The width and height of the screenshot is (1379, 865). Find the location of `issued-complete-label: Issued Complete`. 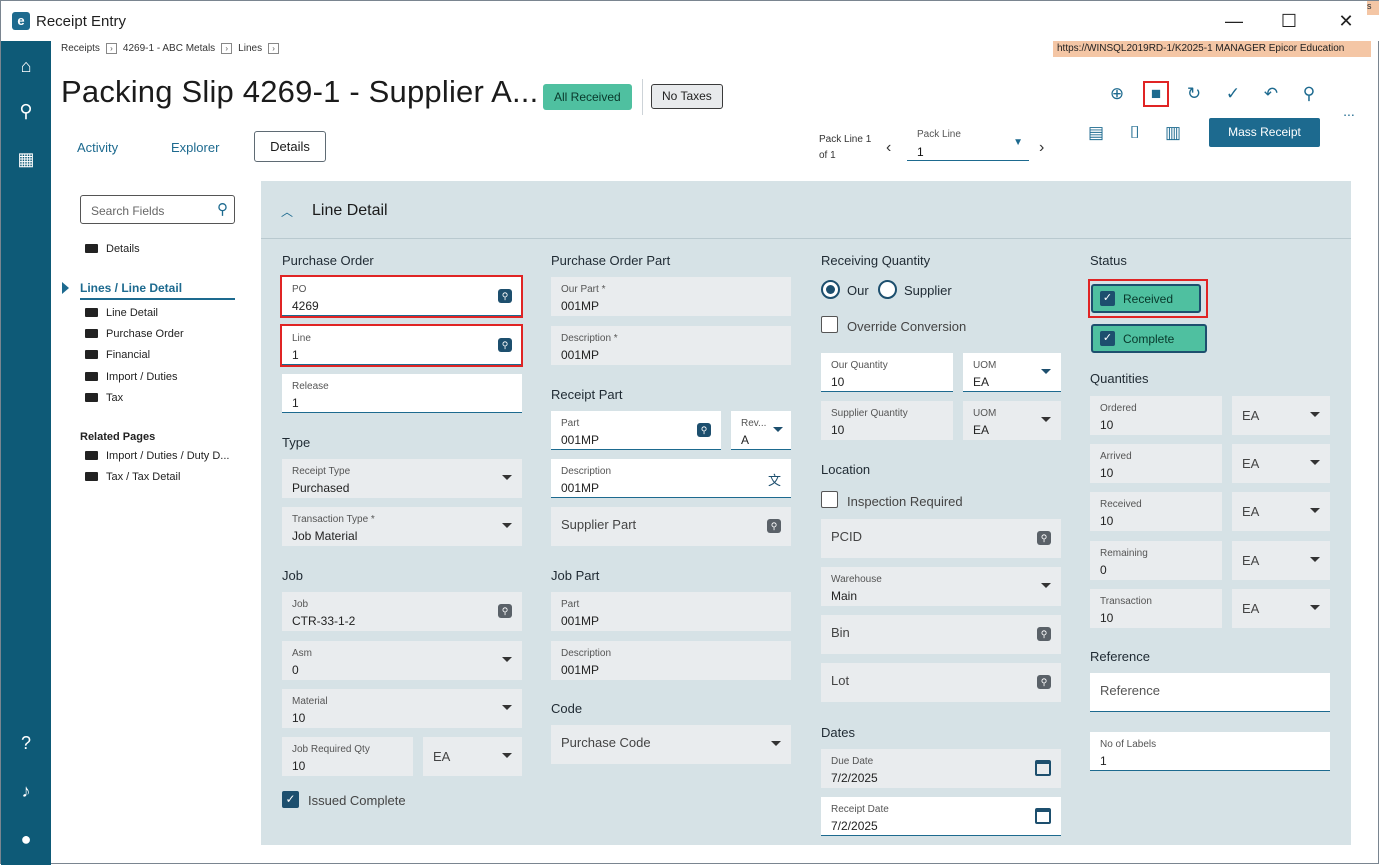

issued-complete-label: Issued Complete is located at coordinates (357, 800).